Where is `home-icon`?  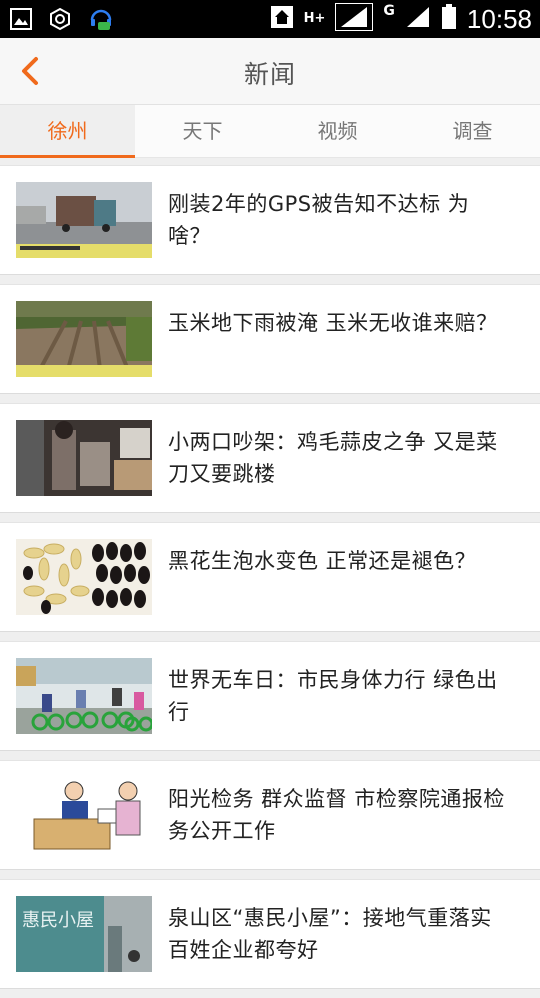
home-icon is located at coordinates (282, 19).